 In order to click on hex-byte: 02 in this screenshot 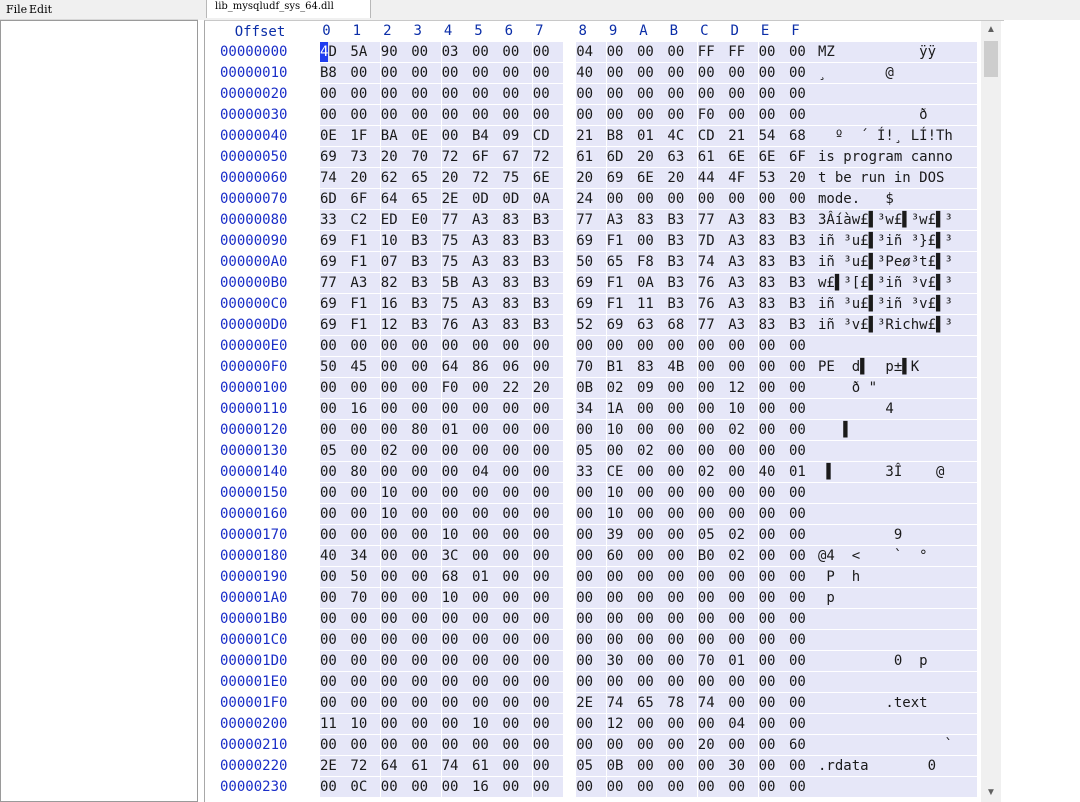, I will do `click(652, 451)`.